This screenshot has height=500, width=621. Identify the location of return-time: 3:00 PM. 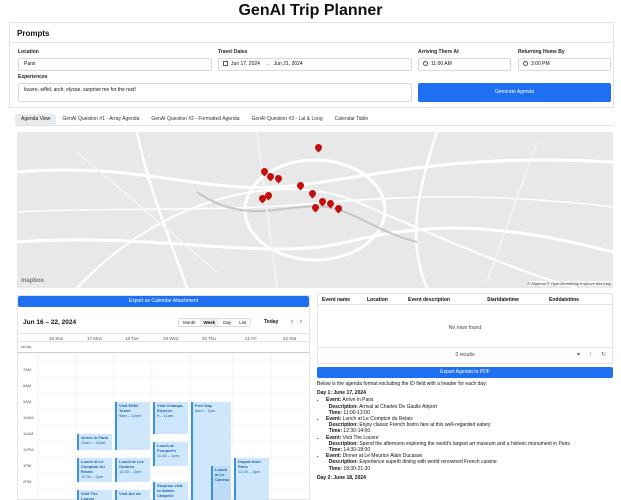
(540, 64).